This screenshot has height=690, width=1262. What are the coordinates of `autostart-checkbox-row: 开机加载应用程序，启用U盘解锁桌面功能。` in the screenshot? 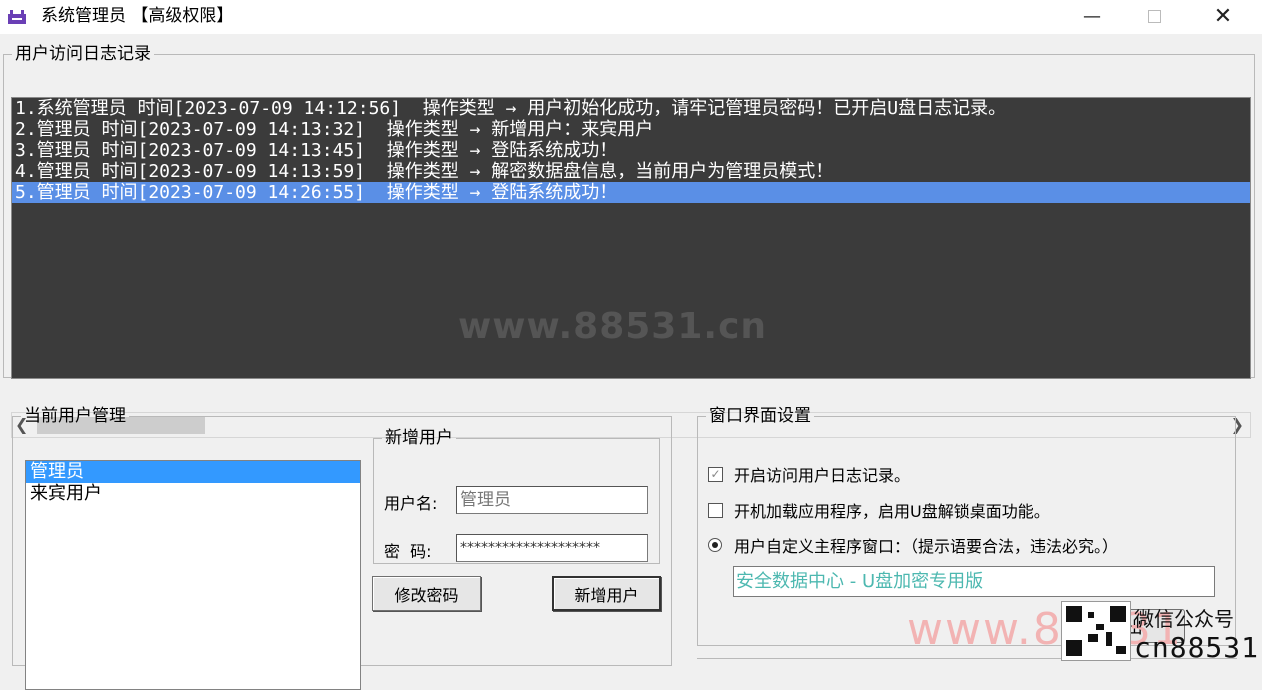 It's located at (879, 510).